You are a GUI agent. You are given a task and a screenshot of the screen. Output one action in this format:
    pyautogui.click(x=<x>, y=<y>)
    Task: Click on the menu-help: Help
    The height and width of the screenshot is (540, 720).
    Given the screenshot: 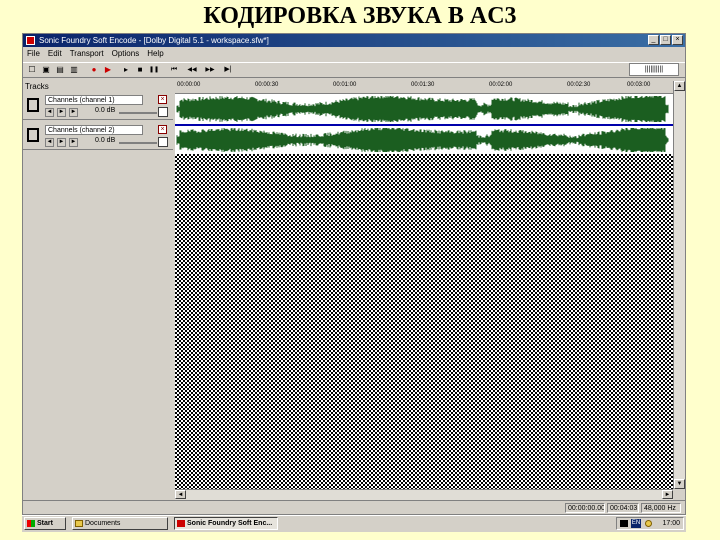 What is the action you would take?
    pyautogui.click(x=155, y=54)
    